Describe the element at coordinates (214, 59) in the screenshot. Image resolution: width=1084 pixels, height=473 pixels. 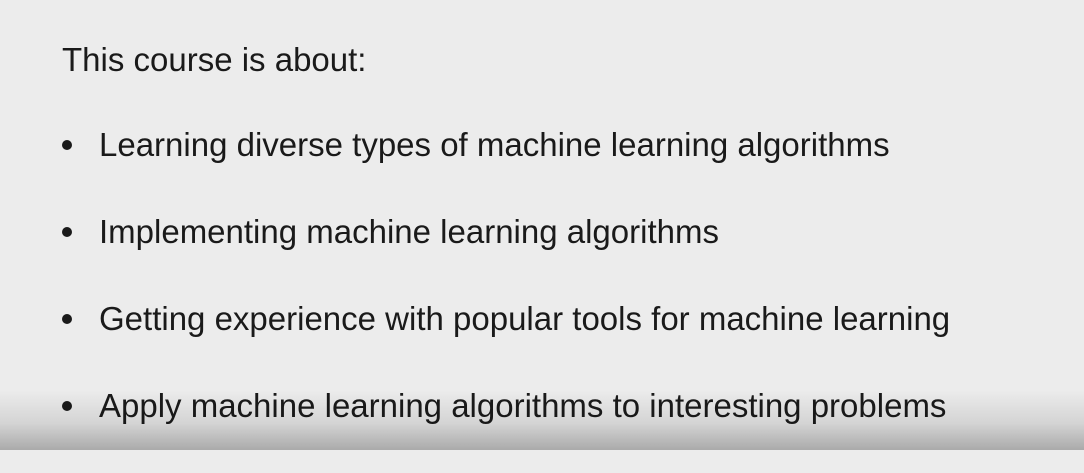
I see `slide-intro: This course is about:` at that location.